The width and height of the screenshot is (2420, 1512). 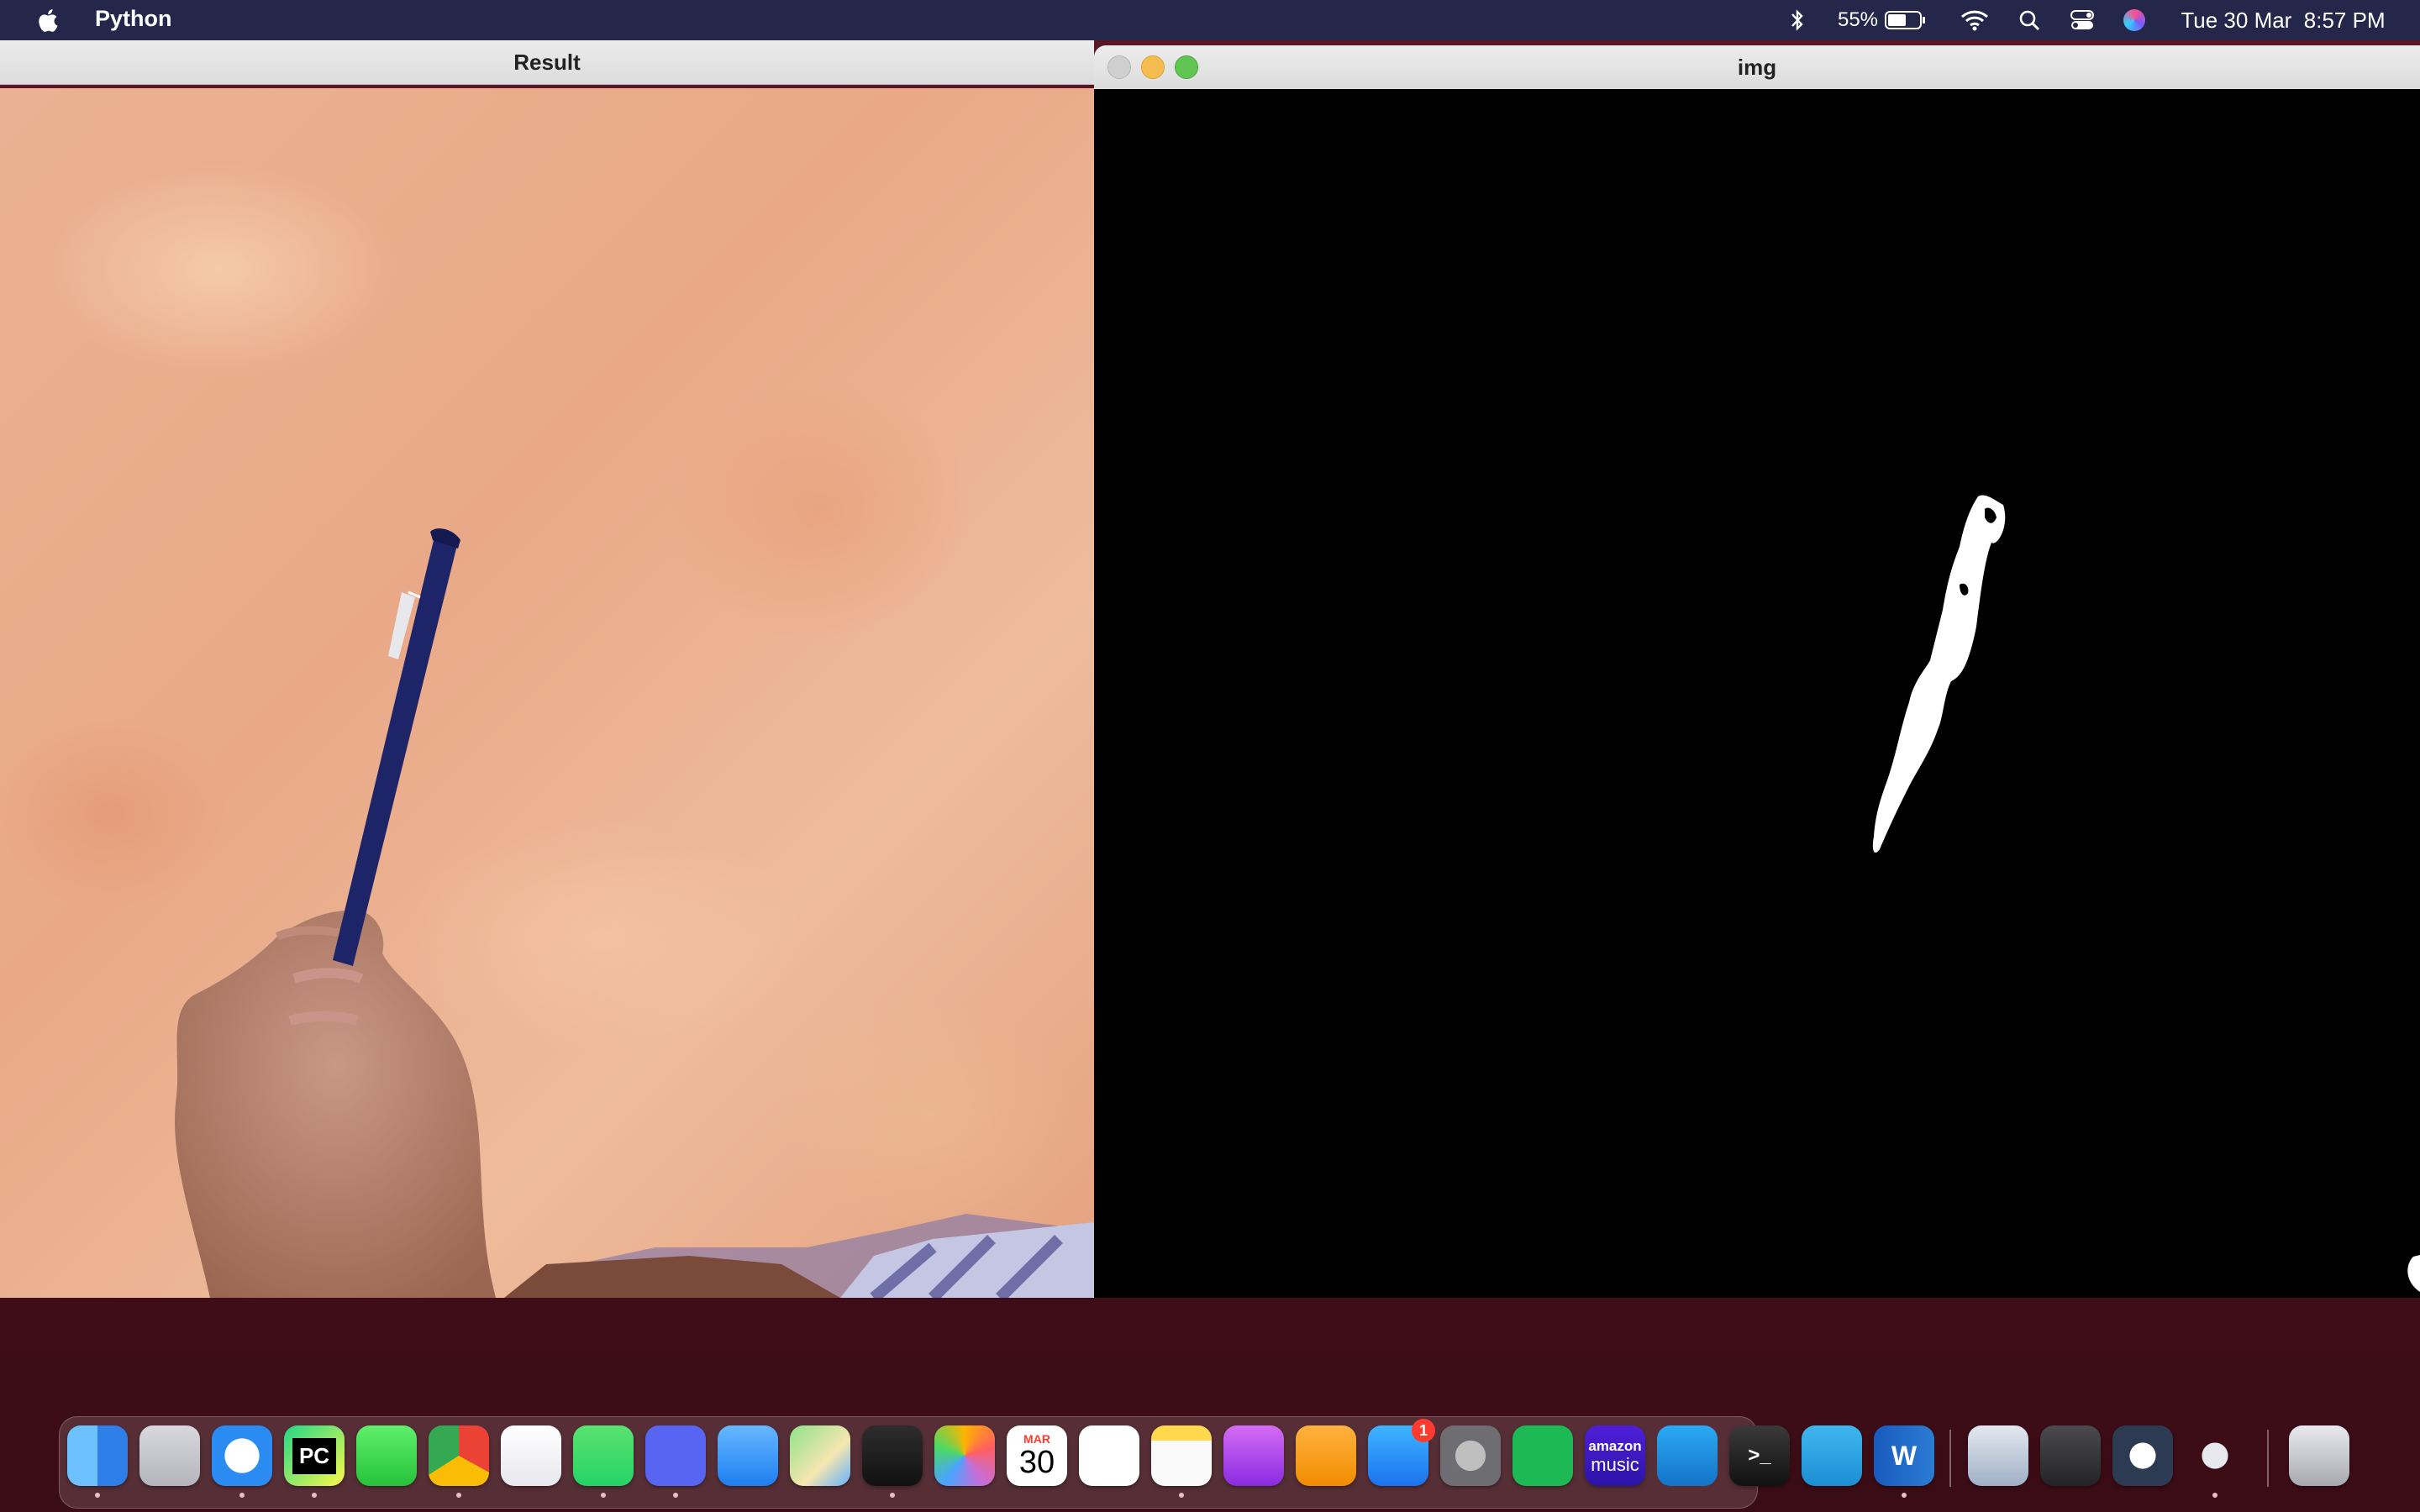 I want to click on result-window-title: Result, so click(x=547, y=62).